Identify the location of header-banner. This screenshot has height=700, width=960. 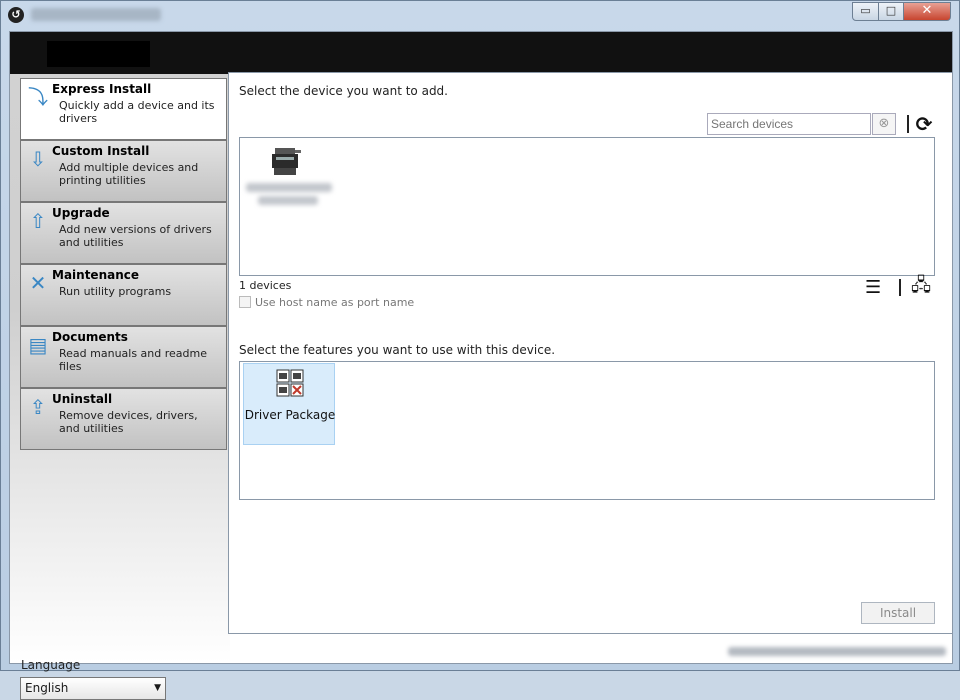
(481, 53).